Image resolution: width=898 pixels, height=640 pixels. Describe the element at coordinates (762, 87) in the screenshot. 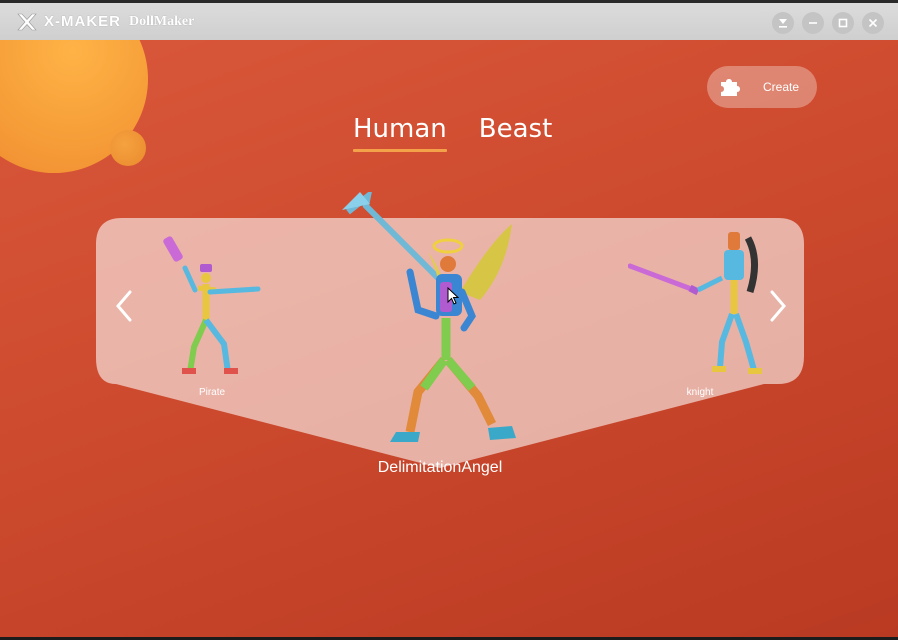

I see `create-button: Create` at that location.